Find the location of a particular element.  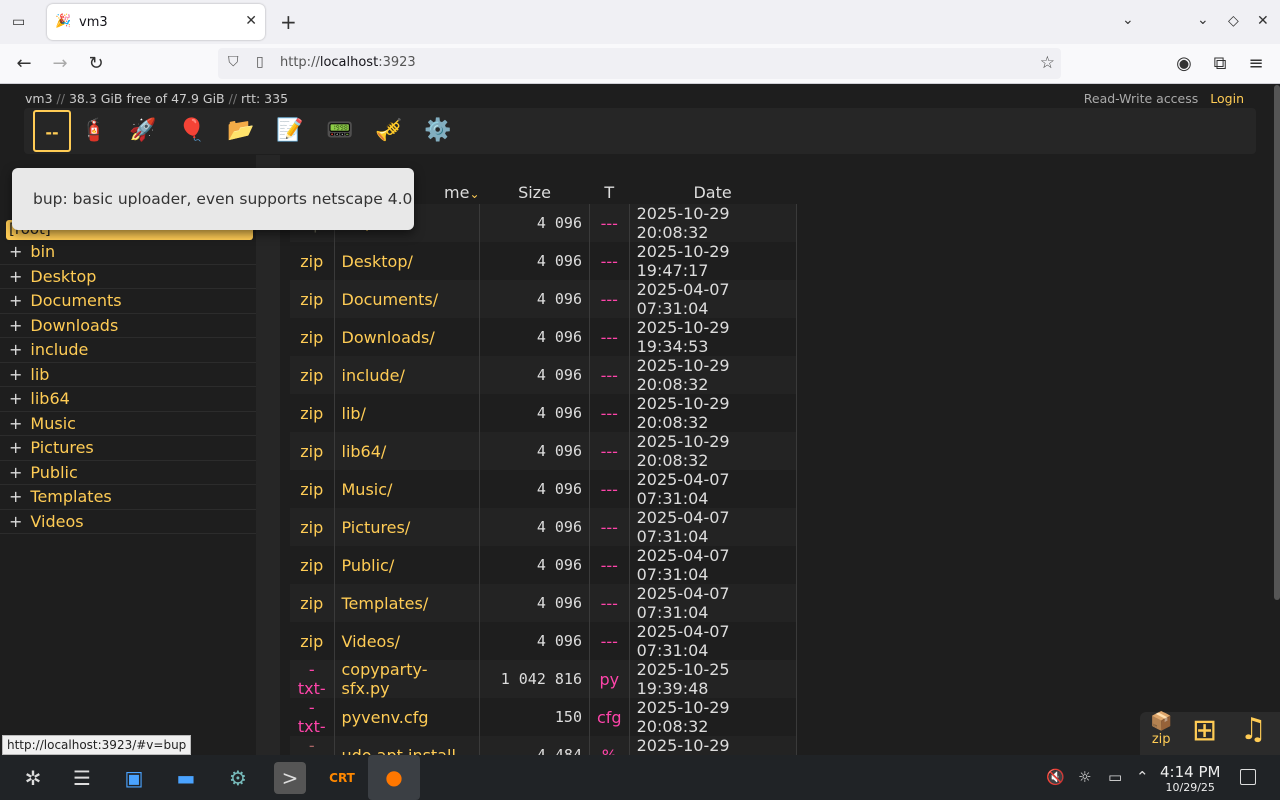

table-row: zip Public/4 096 --- 2025-04-07 07:31:04 is located at coordinates (543, 565).